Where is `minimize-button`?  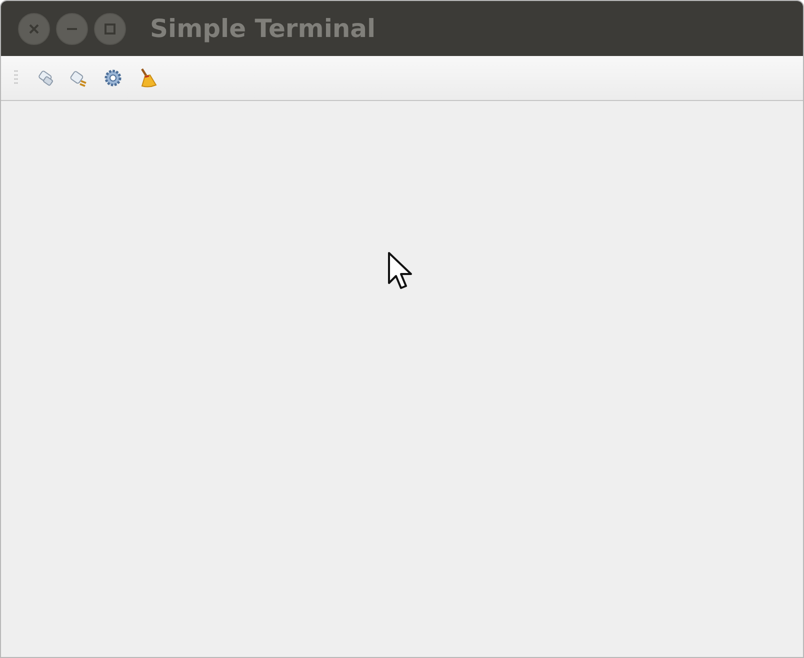 minimize-button is located at coordinates (72, 28).